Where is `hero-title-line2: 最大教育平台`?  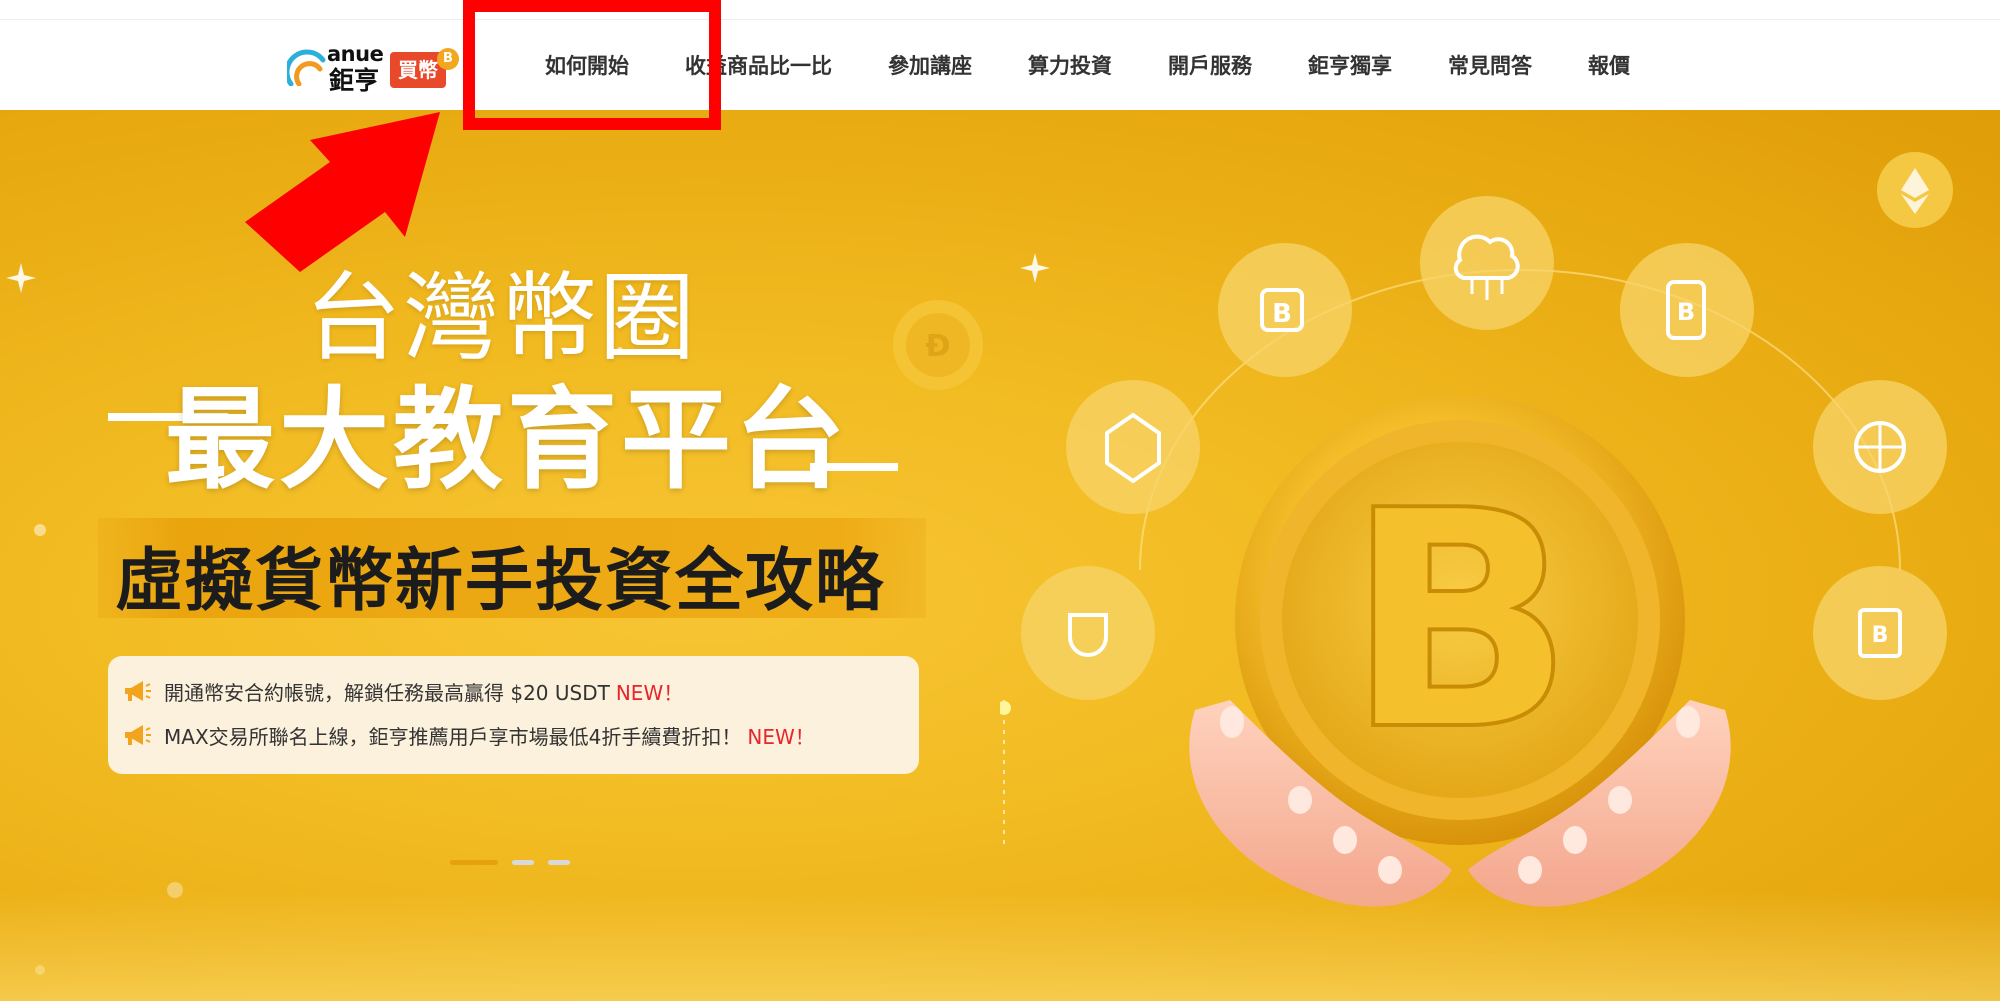
hero-title-line2: 最大教育平台 is located at coordinates (507, 440).